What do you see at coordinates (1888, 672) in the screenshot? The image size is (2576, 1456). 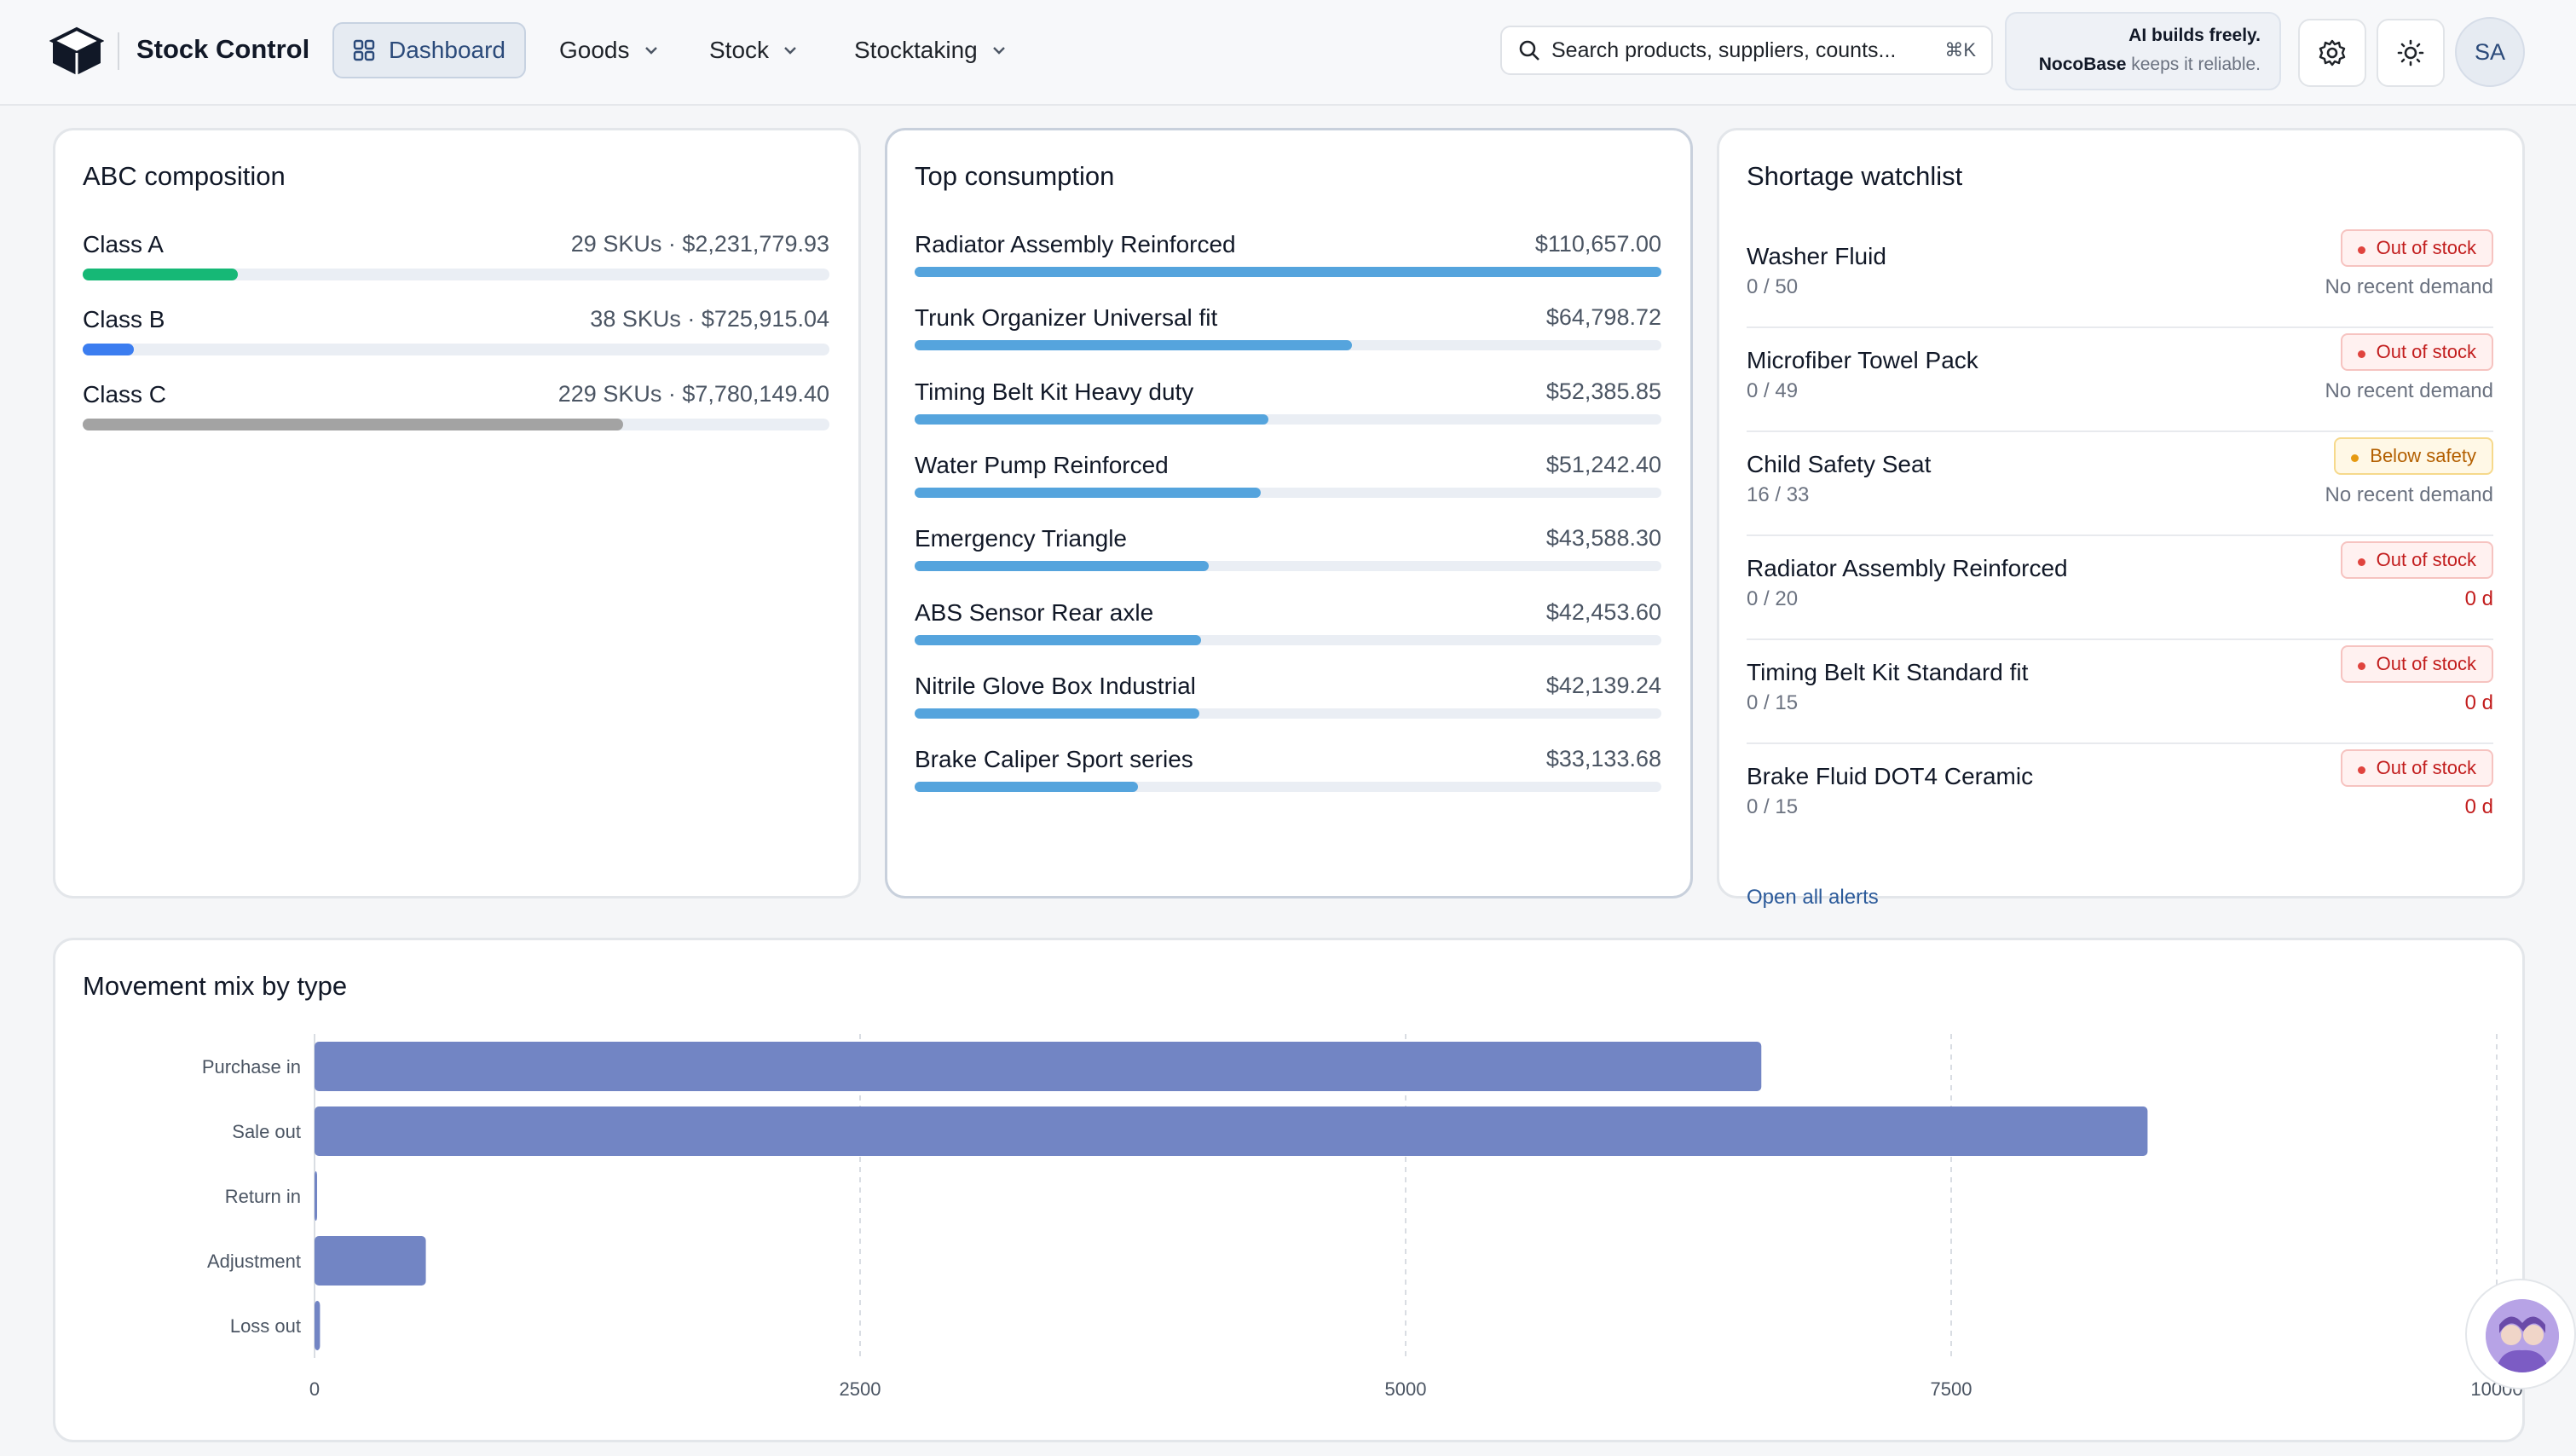 I see `watchlist-item-name: Timing Belt Kit Standard fit` at bounding box center [1888, 672].